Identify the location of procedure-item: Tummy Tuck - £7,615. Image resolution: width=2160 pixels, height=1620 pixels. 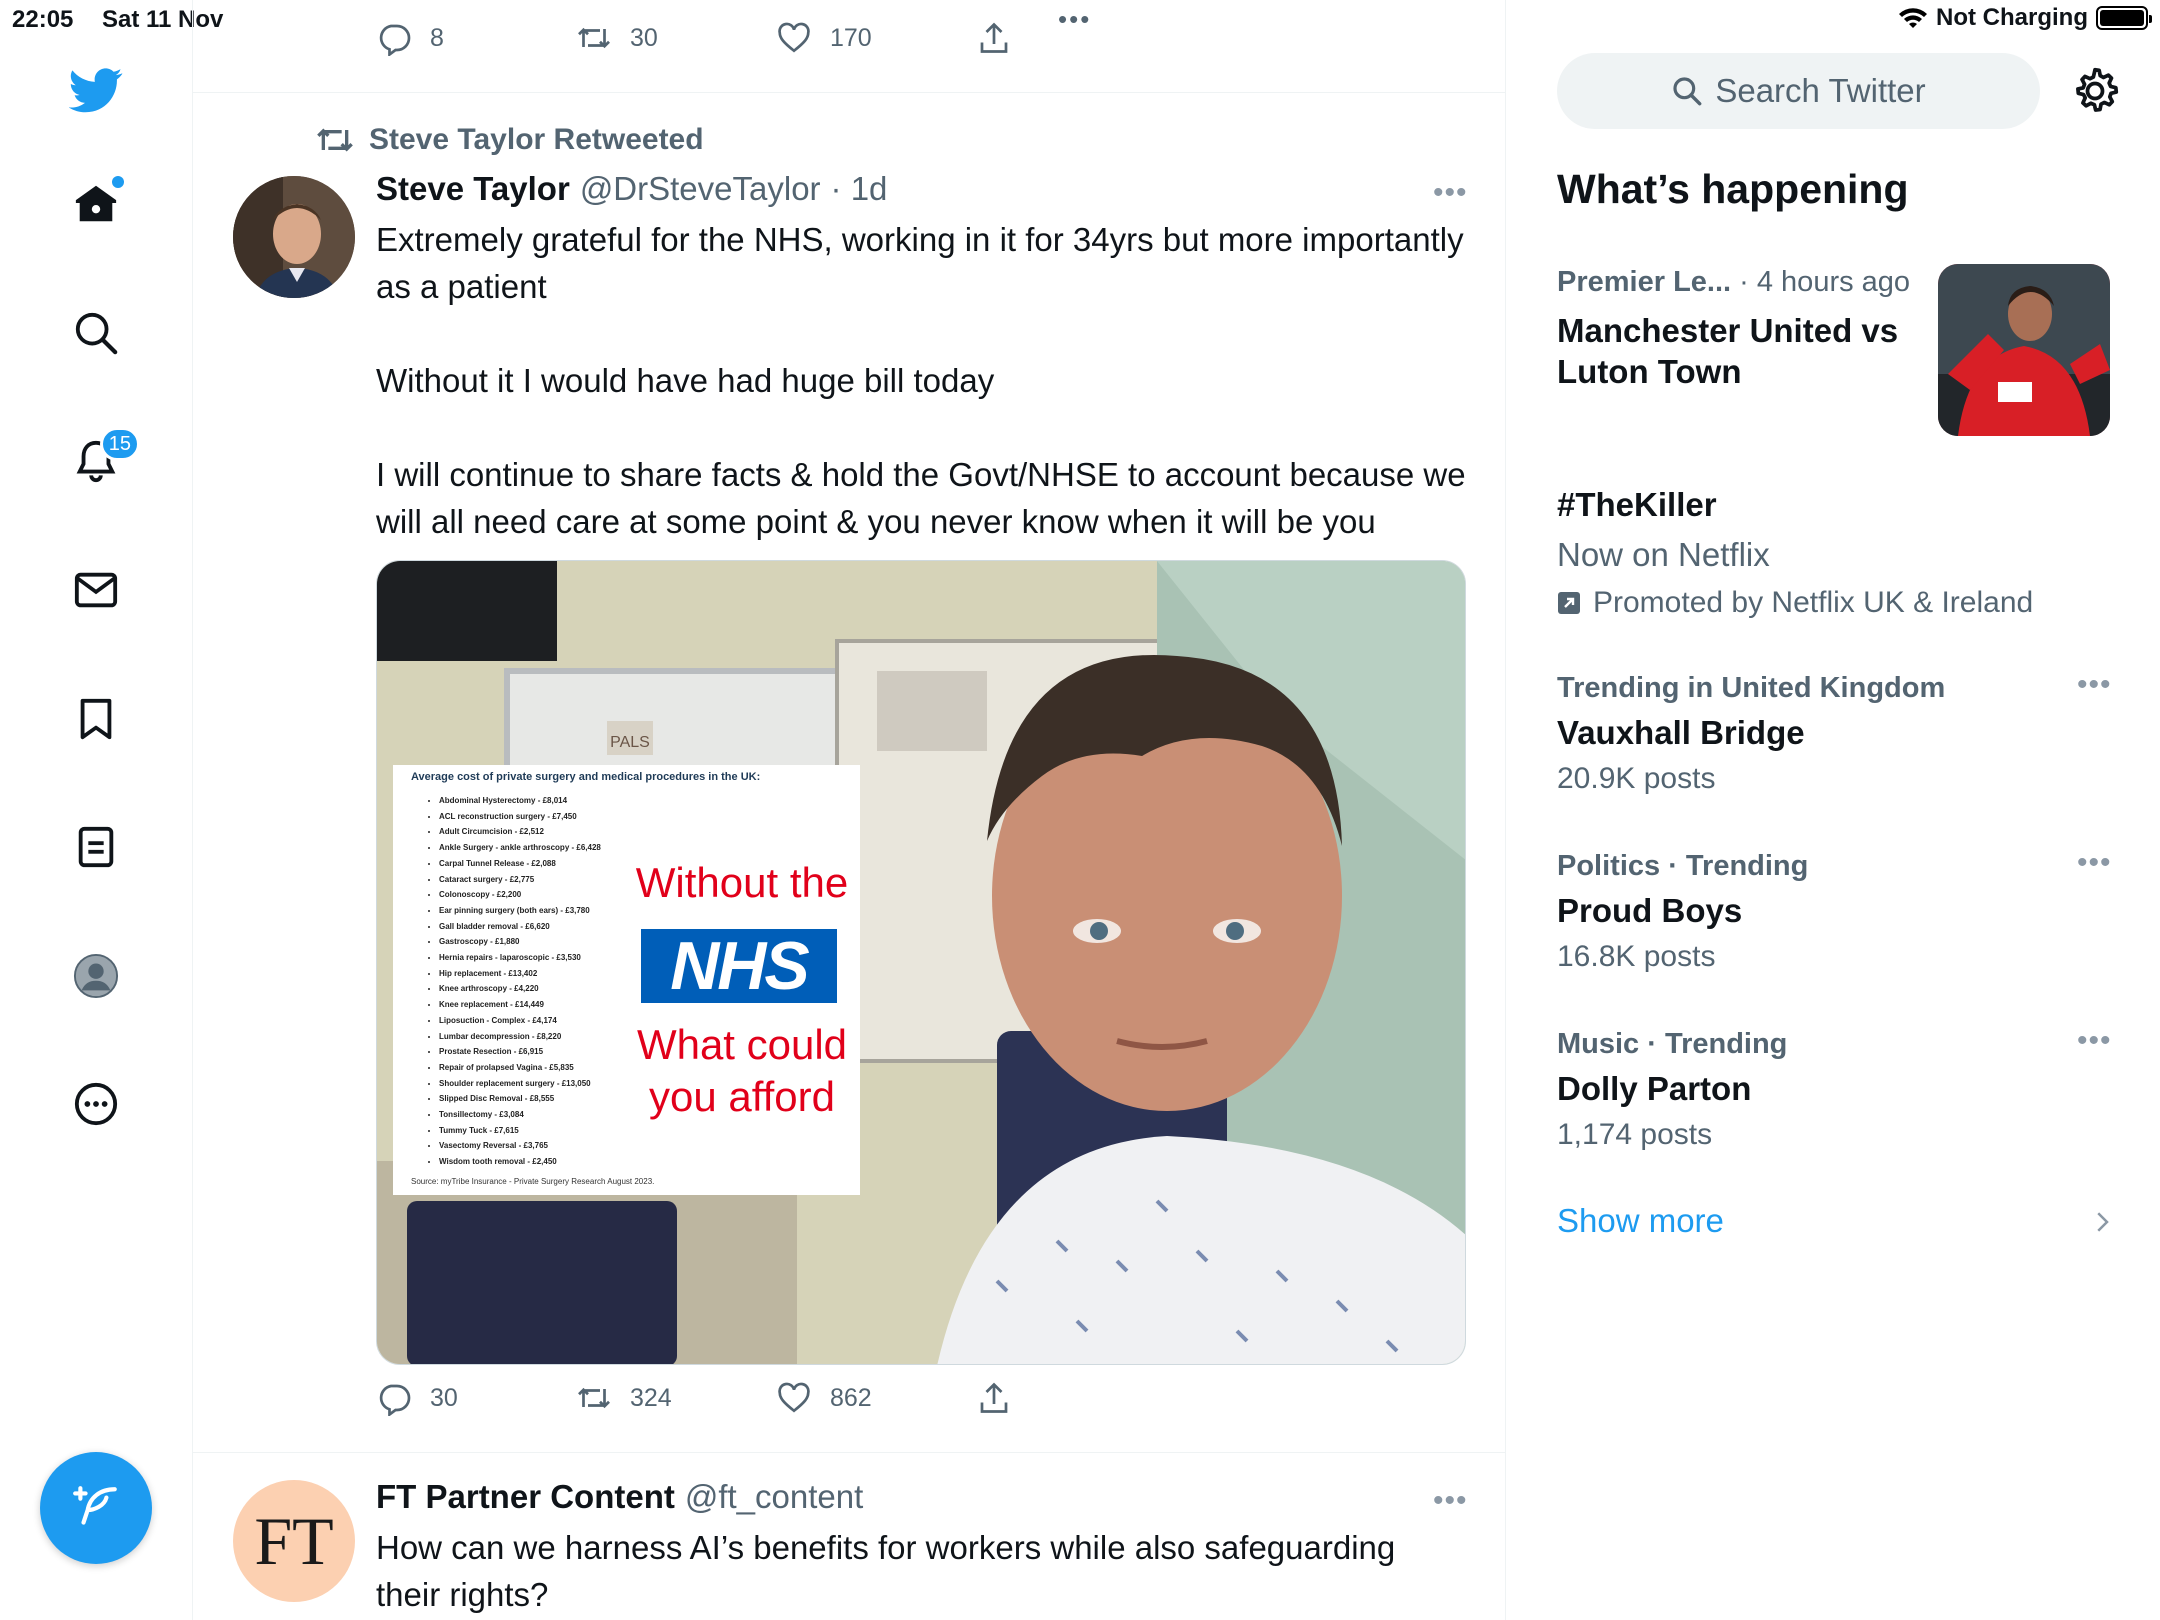
(520, 1131).